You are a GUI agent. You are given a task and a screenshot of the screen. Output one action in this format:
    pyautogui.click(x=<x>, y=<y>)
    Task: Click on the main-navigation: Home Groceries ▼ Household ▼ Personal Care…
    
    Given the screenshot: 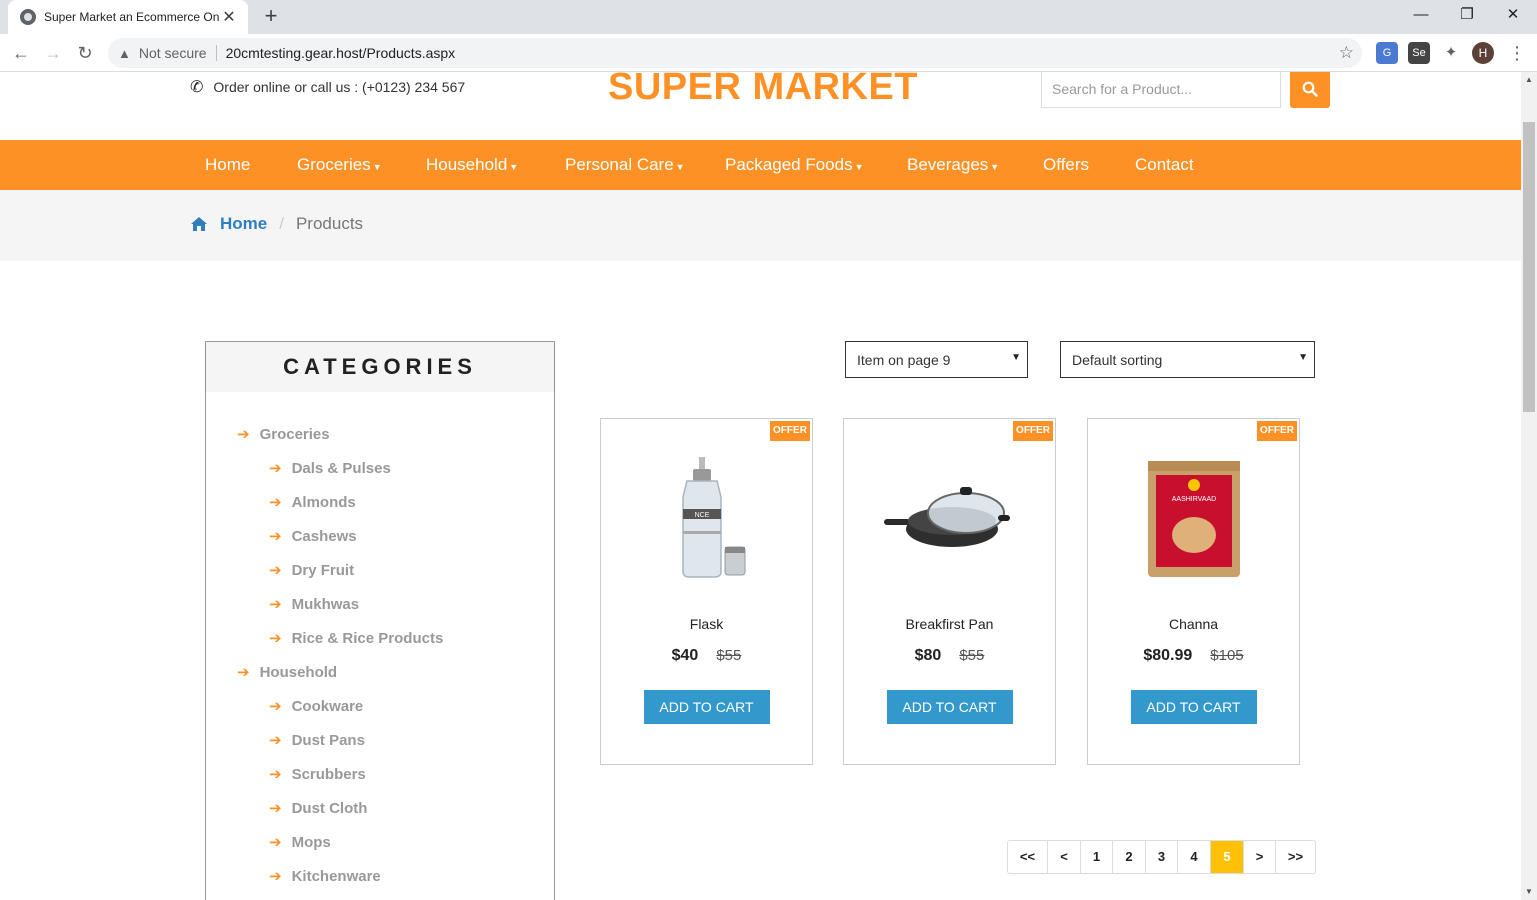 What is the action you would take?
    pyautogui.click(x=760, y=165)
    